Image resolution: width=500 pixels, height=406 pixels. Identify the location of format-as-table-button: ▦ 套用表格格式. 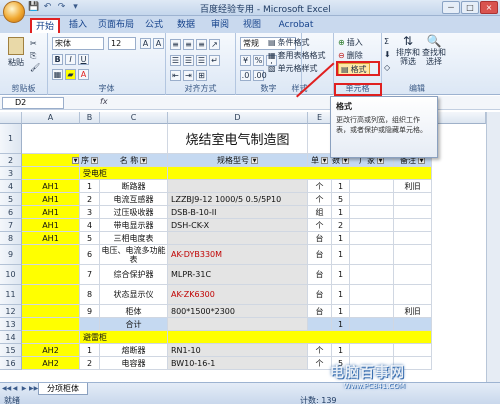
(297, 55).